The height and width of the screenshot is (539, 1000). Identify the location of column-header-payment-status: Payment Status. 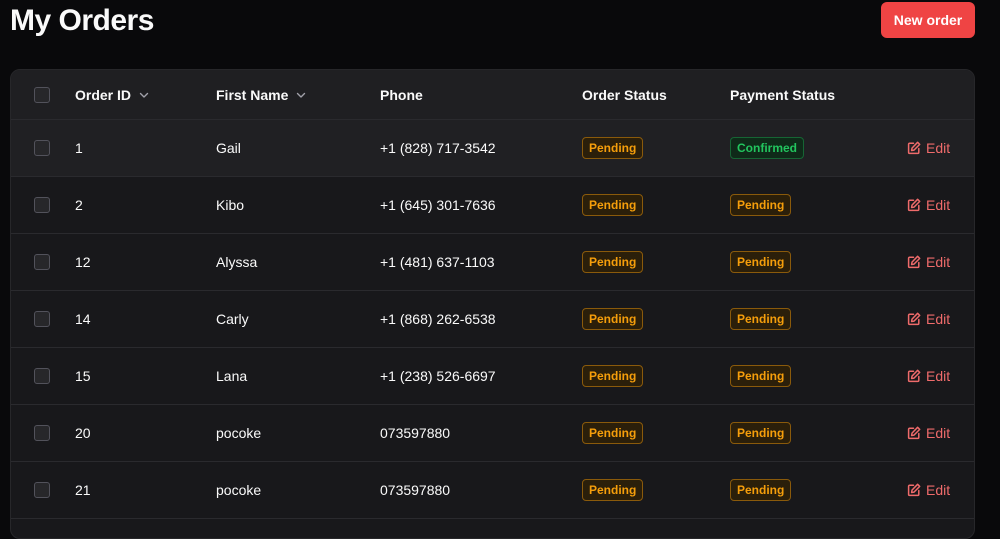
(783, 94).